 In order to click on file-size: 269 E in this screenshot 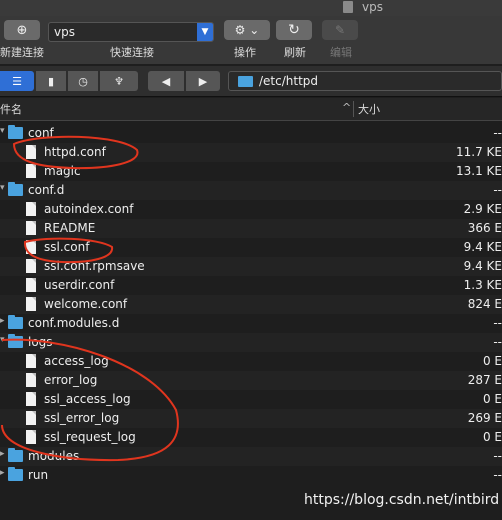, I will do `click(484, 418)`.